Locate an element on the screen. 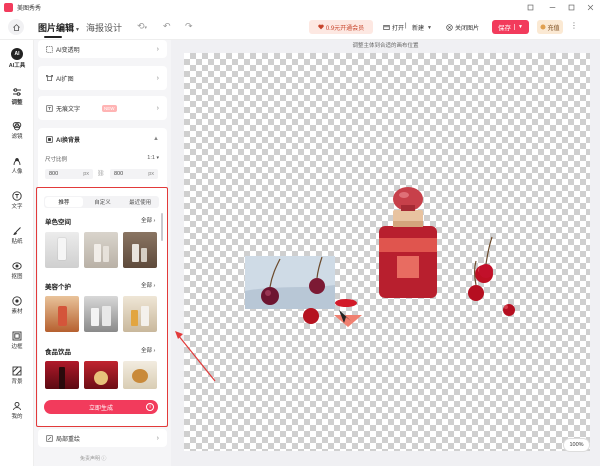  size-ratio-label: 尺寸比例 is located at coordinates (56, 160).